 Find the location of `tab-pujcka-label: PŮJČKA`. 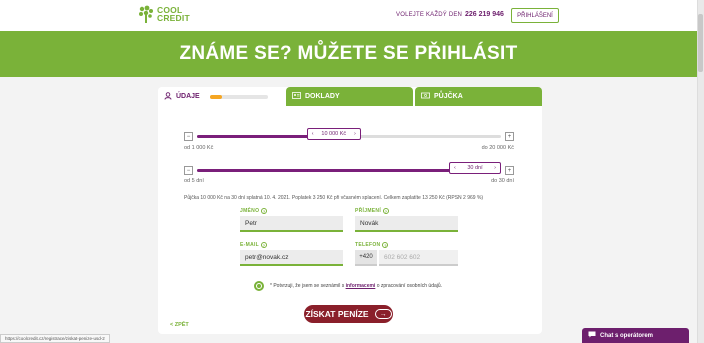

tab-pujcka-label: PŮJČKA is located at coordinates (448, 96).